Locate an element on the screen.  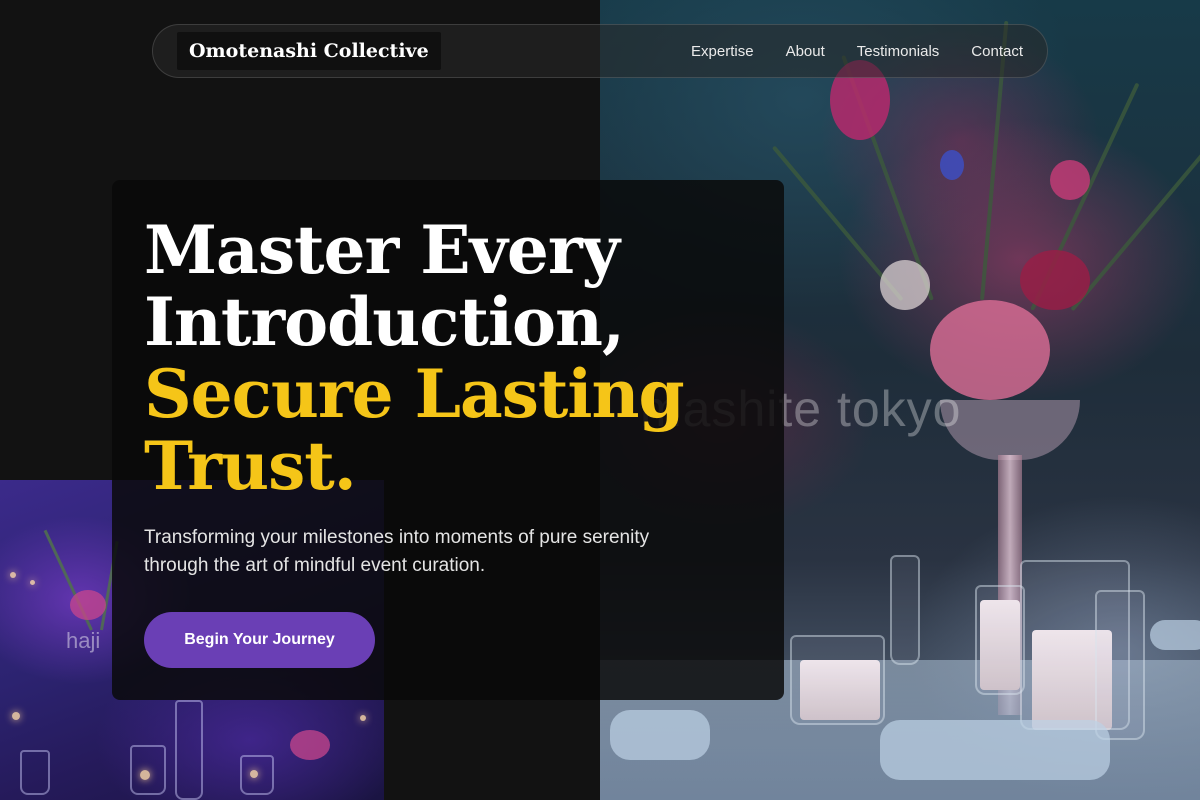
nav-link-expertise: Expertise is located at coordinates (722, 51).